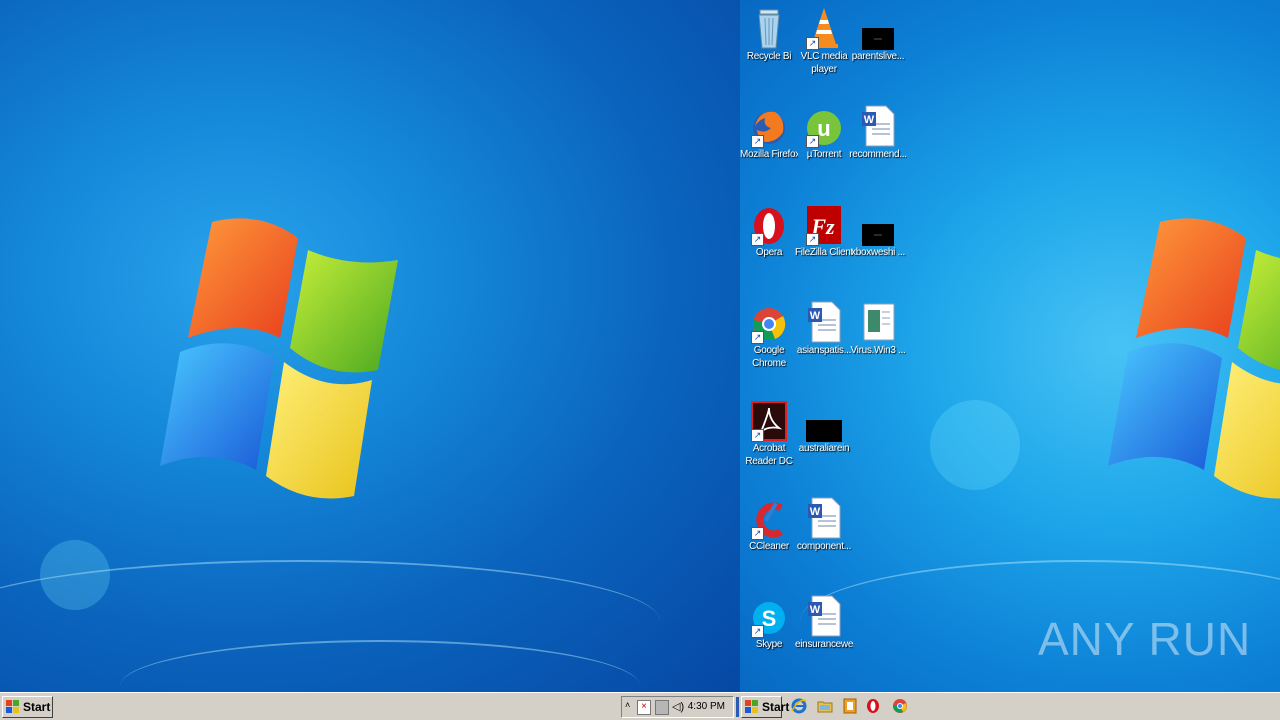 The width and height of the screenshot is (1280, 720). I want to click on network-warning-icon: ×, so click(644, 707).